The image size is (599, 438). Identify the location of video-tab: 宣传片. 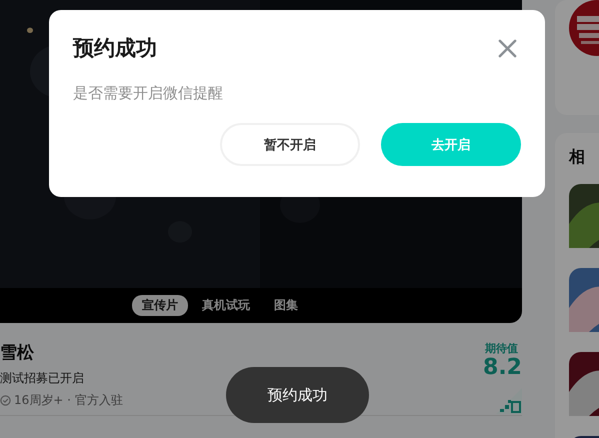
(160, 305).